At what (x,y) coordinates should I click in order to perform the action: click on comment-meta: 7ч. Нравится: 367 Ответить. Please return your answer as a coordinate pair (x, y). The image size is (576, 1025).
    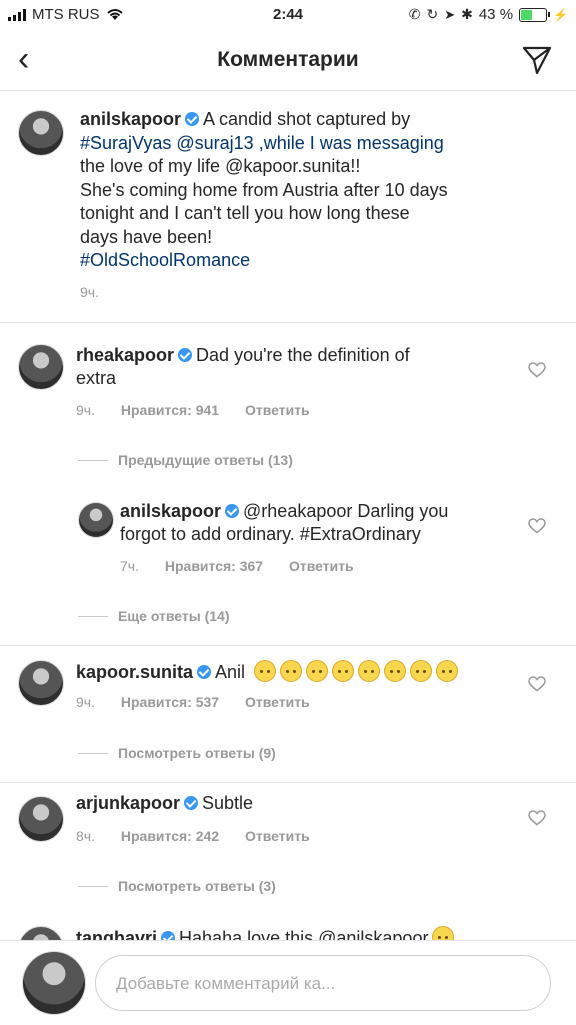
    Looking at the image, I should click on (237, 566).